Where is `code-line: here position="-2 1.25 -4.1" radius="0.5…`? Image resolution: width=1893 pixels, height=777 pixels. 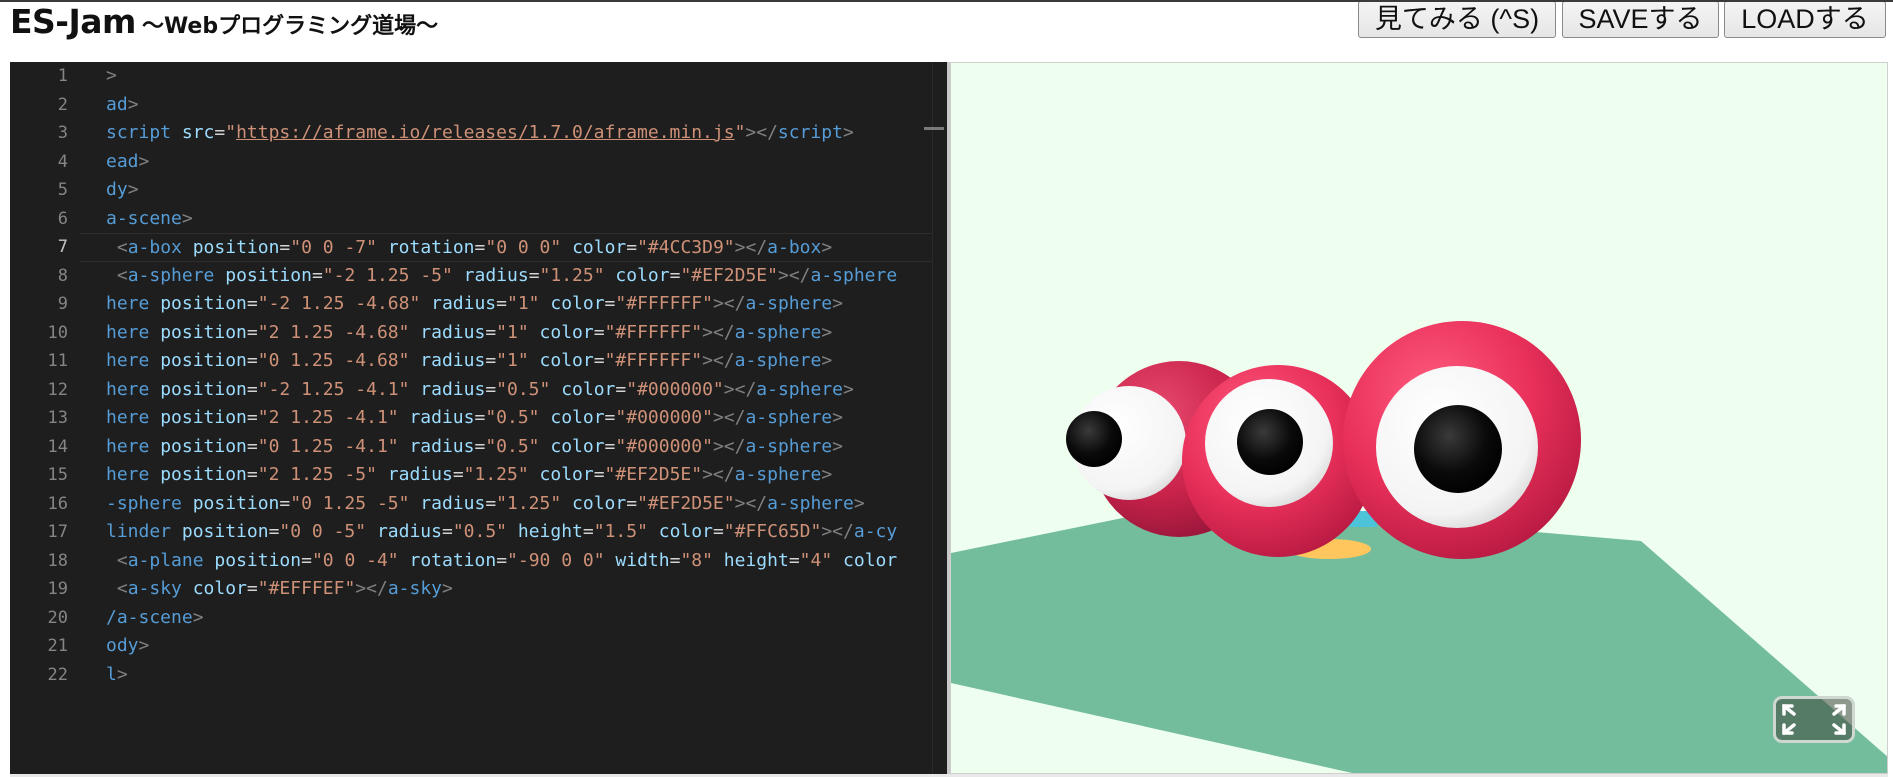 code-line: here position="-2 1.25 -4.1" radius="0.5… is located at coordinates (480, 390).